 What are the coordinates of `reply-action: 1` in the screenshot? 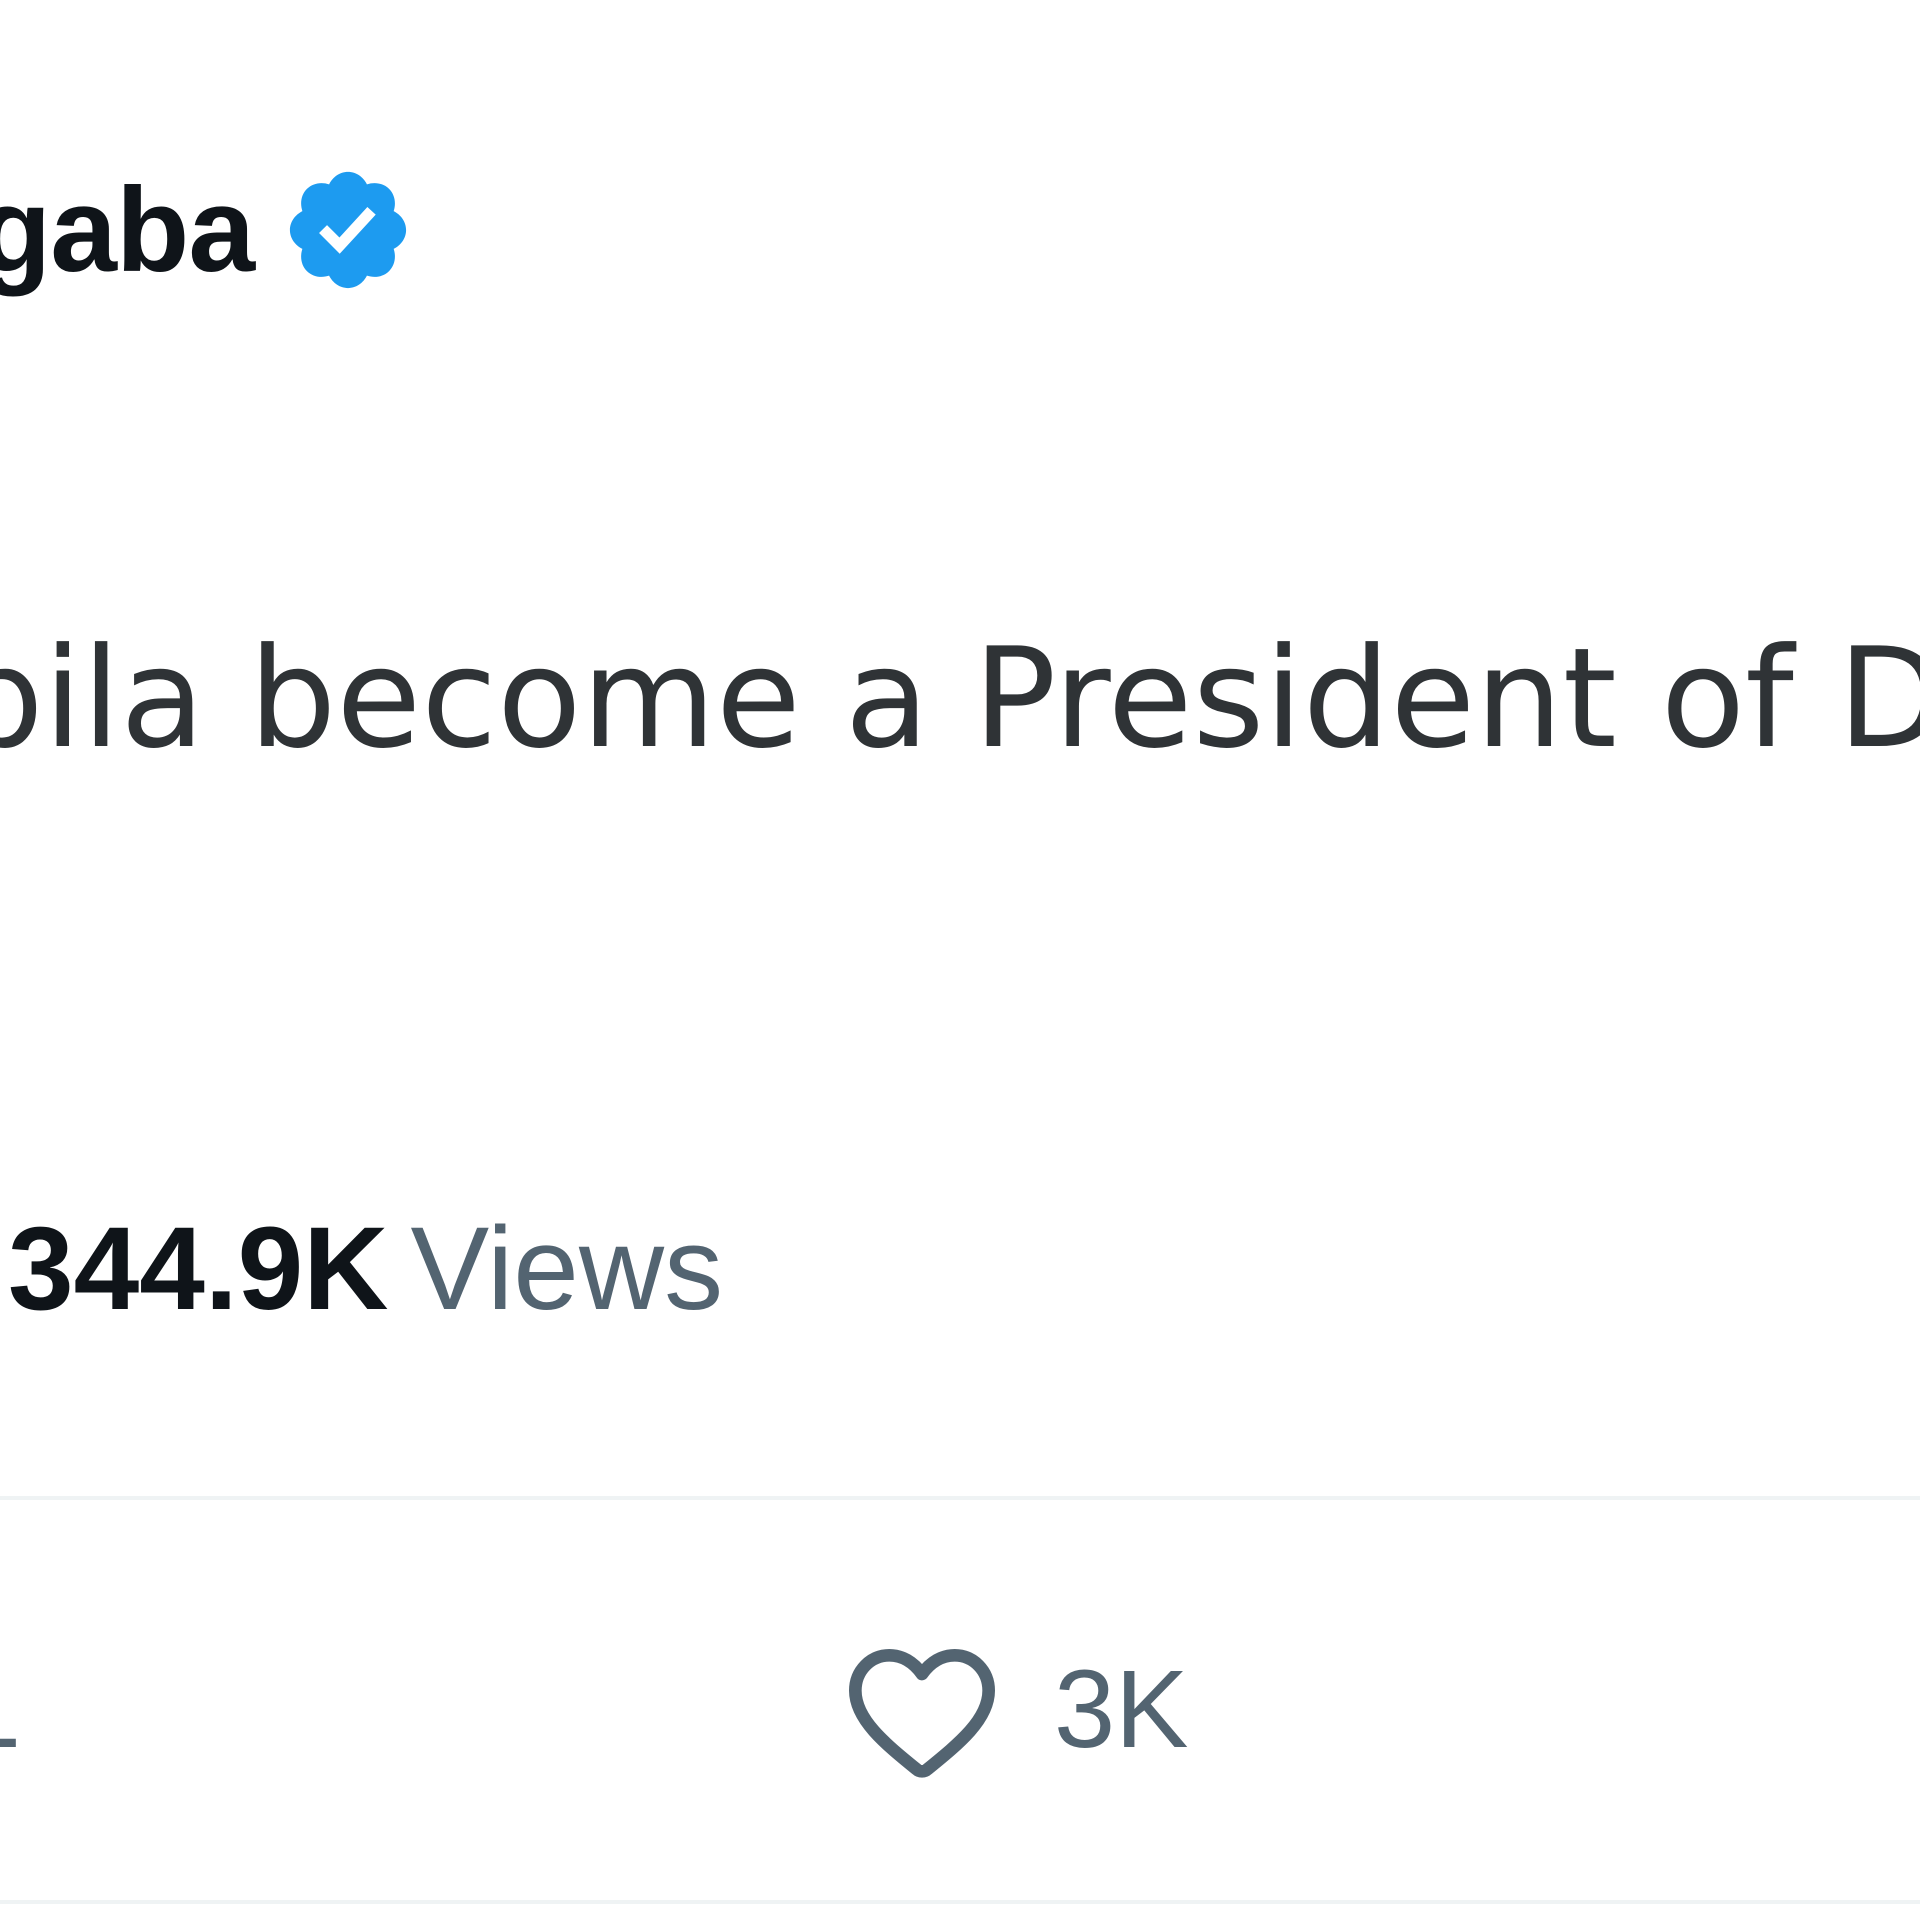 It's located at (10, 1710).